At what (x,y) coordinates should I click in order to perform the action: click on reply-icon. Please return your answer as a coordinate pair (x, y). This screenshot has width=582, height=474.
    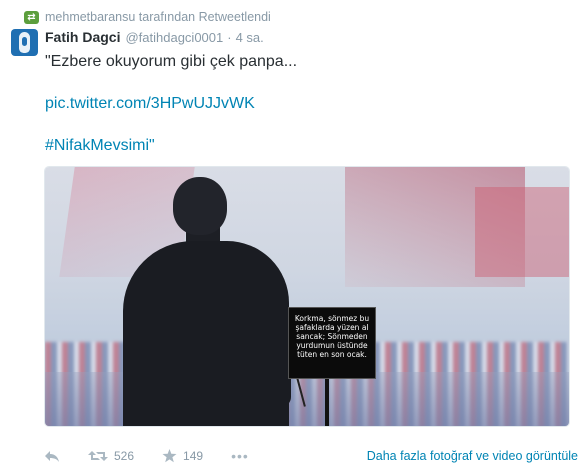
    Looking at the image, I should click on (52, 456).